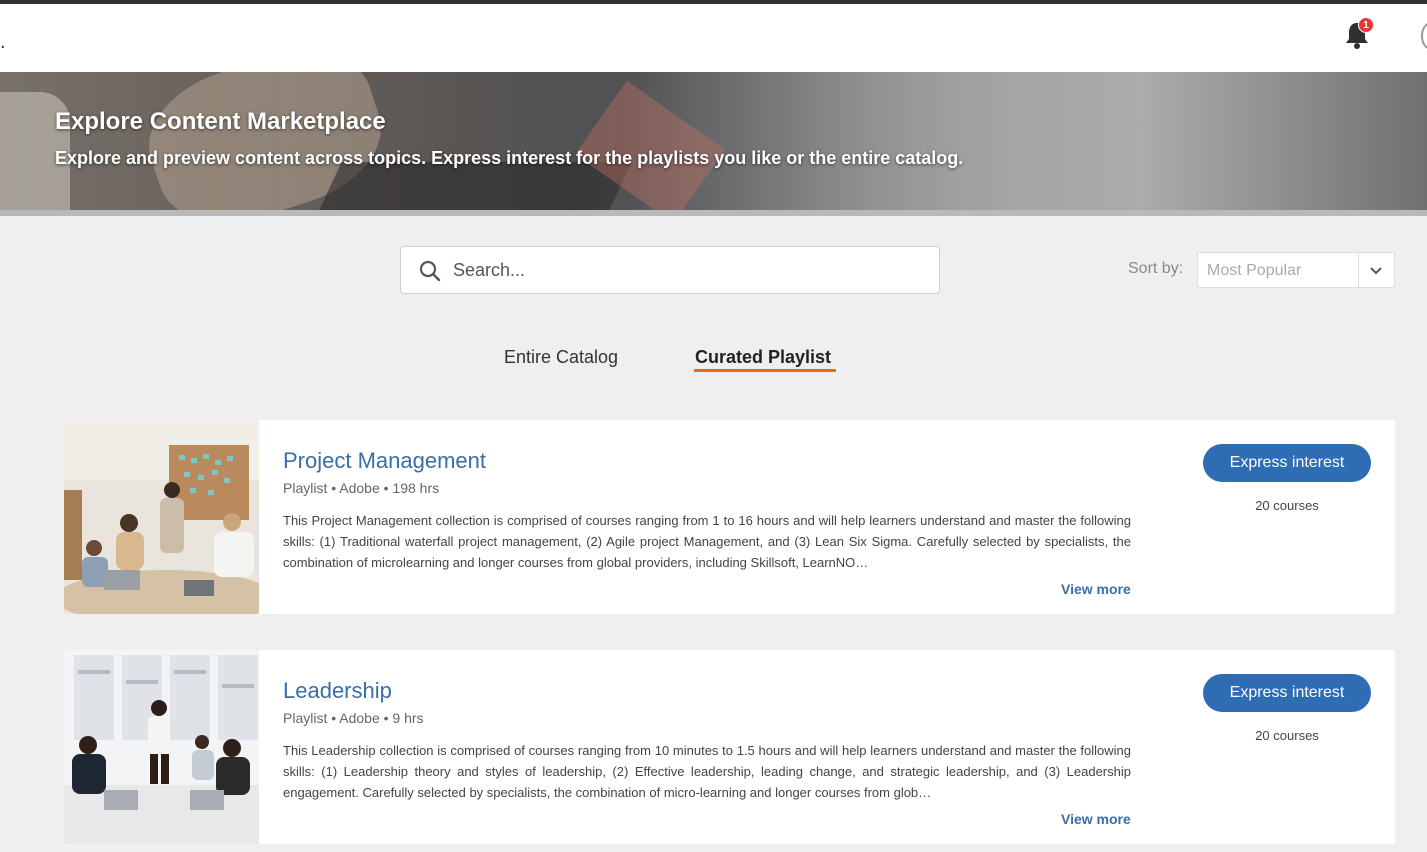  I want to click on search-input, so click(688, 270).